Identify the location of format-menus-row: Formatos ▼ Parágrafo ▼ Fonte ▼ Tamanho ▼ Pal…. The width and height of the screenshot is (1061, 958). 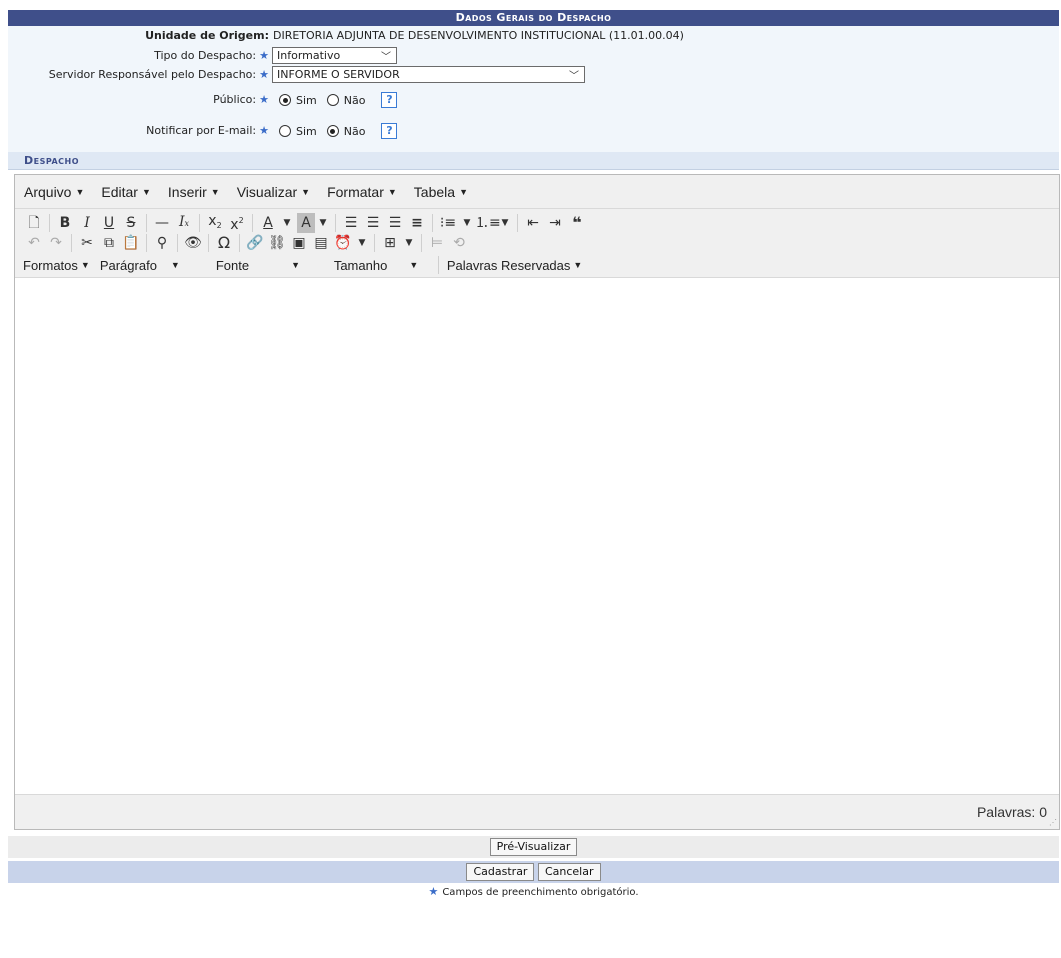
(541, 265).